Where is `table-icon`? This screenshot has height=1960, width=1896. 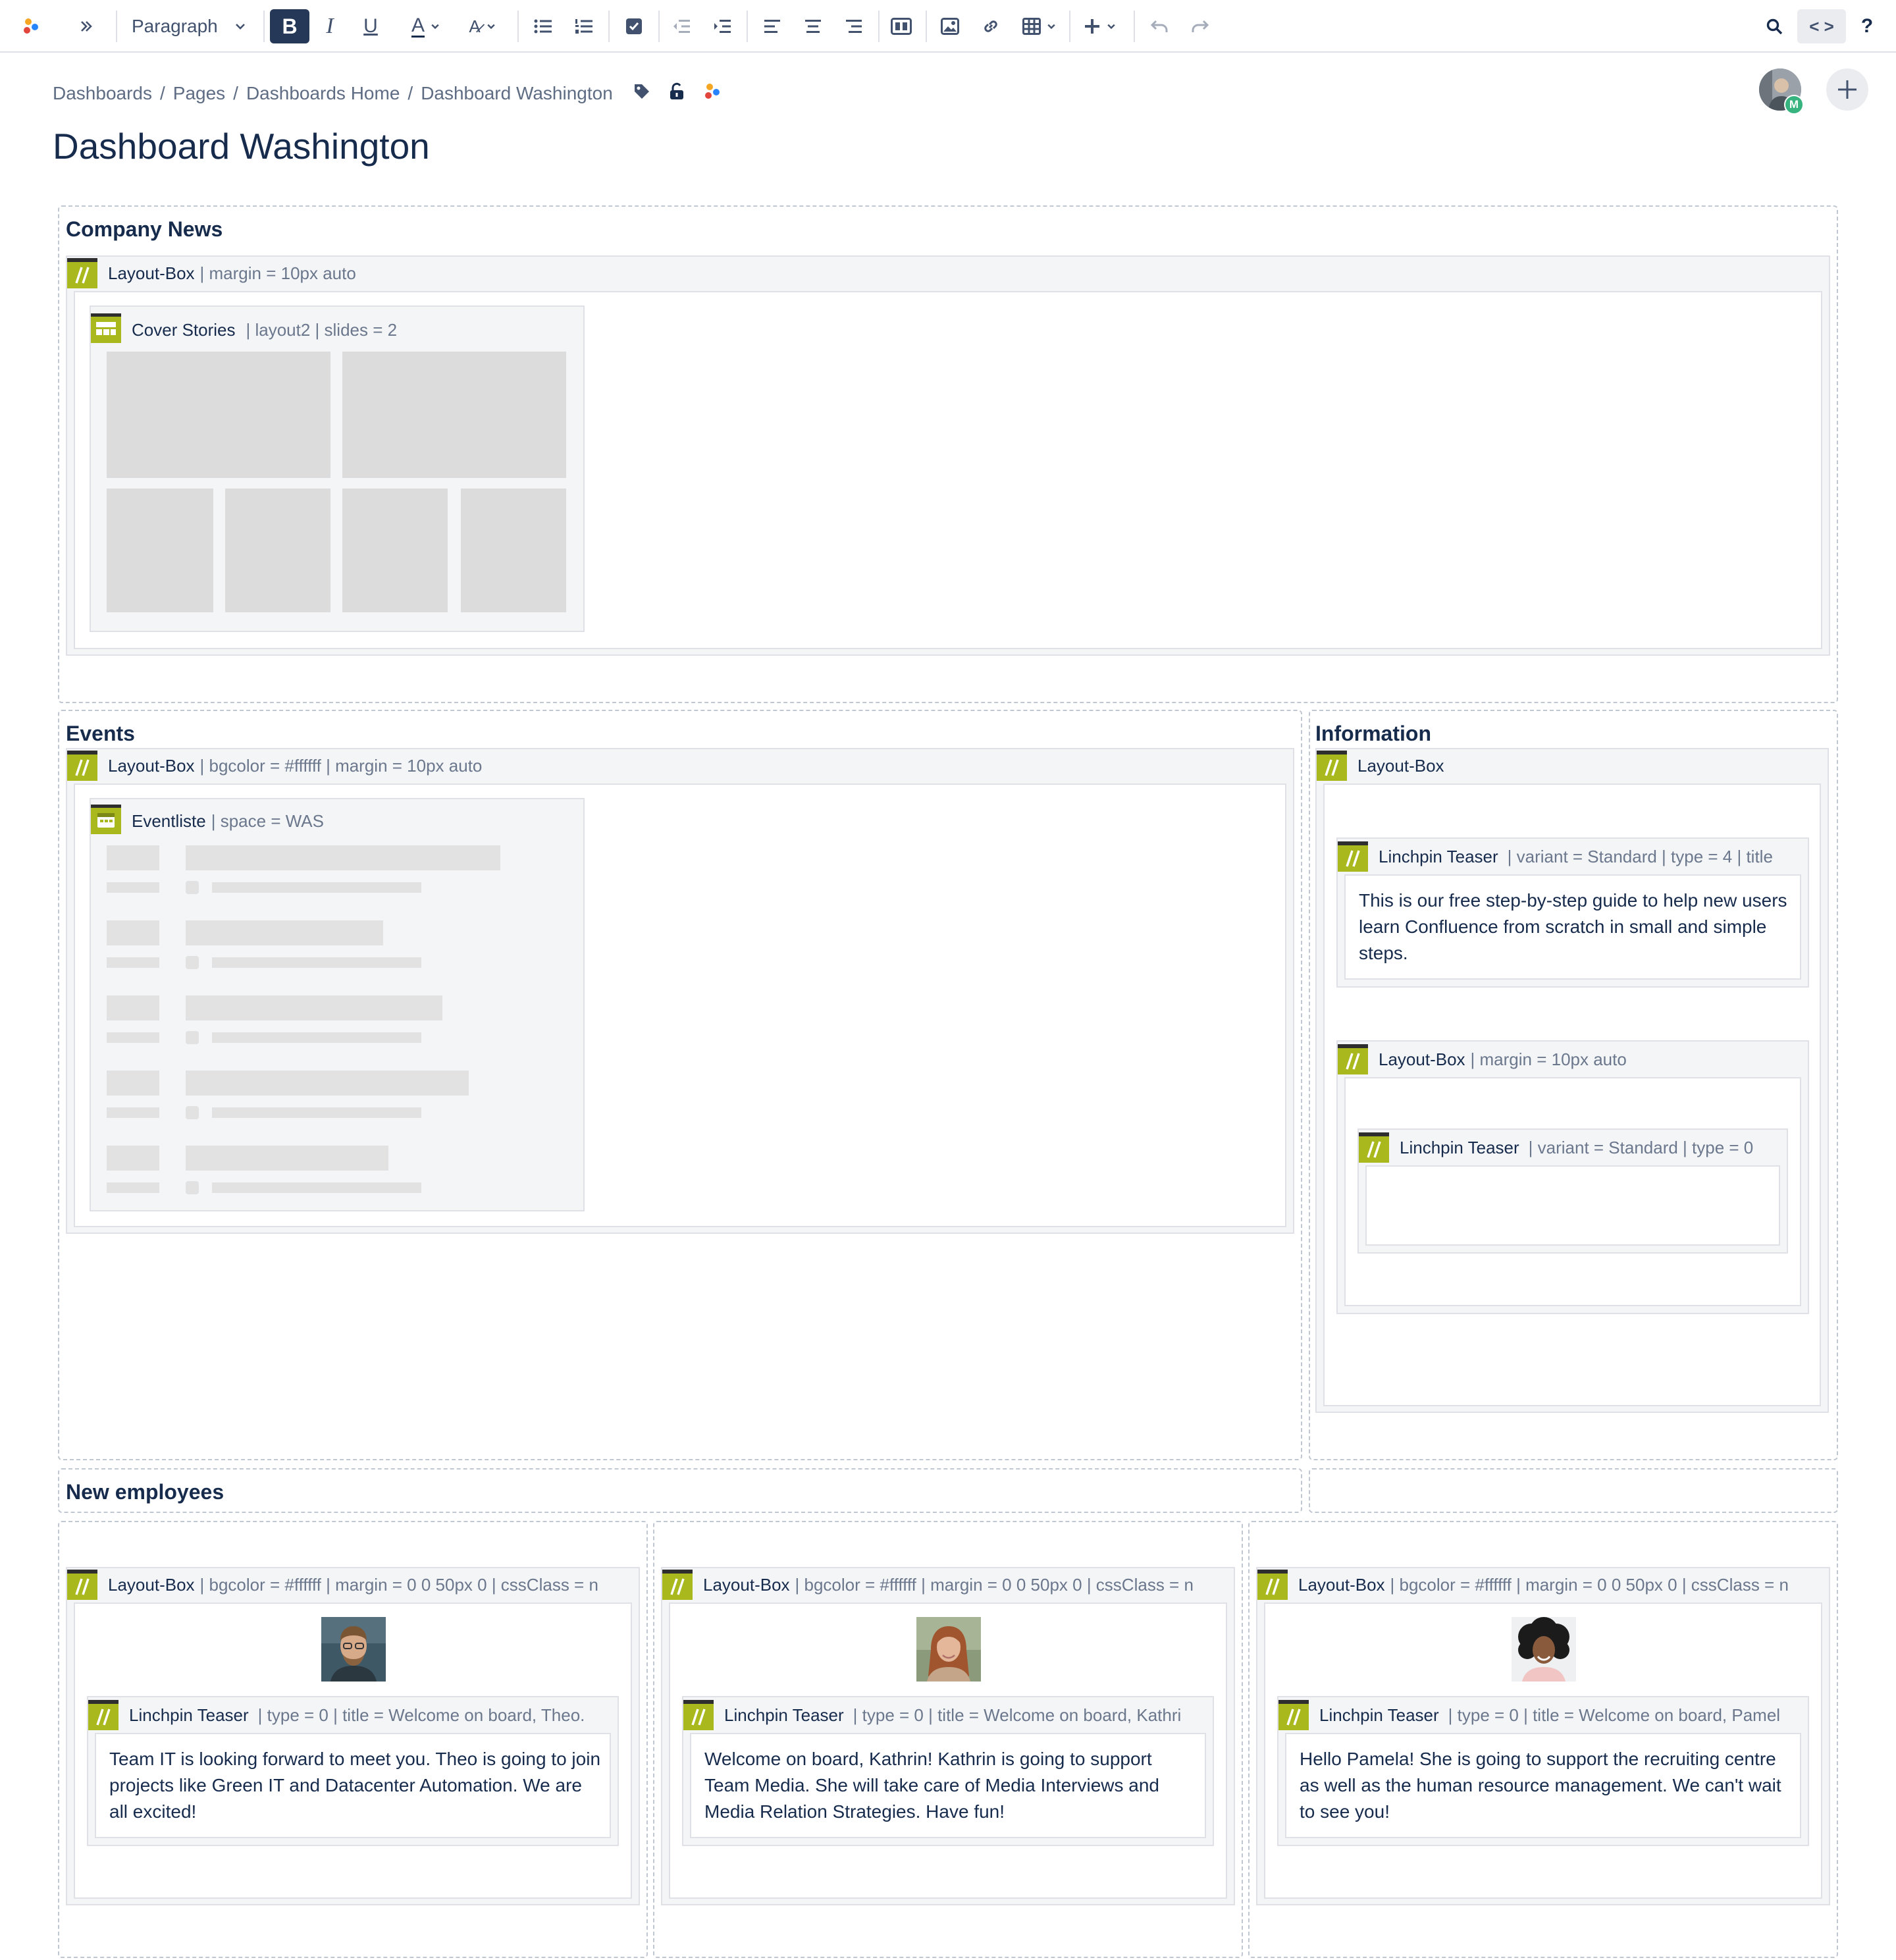 table-icon is located at coordinates (1031, 26).